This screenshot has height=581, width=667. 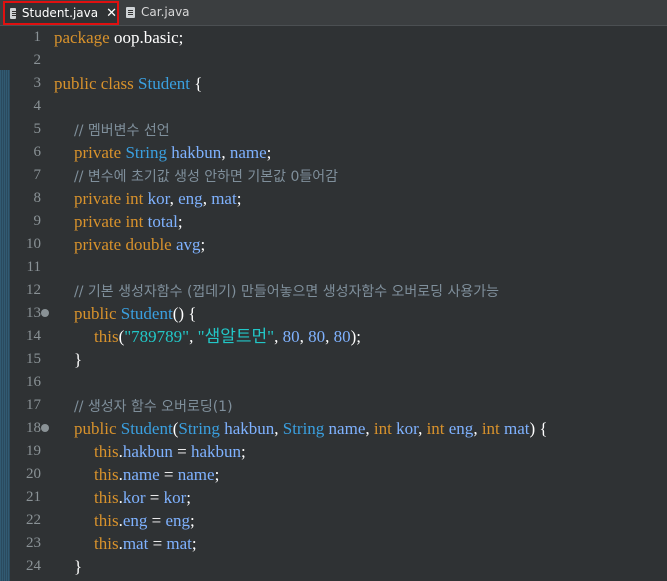 I want to click on code-line: 3 public class Student {, so click(x=333, y=83).